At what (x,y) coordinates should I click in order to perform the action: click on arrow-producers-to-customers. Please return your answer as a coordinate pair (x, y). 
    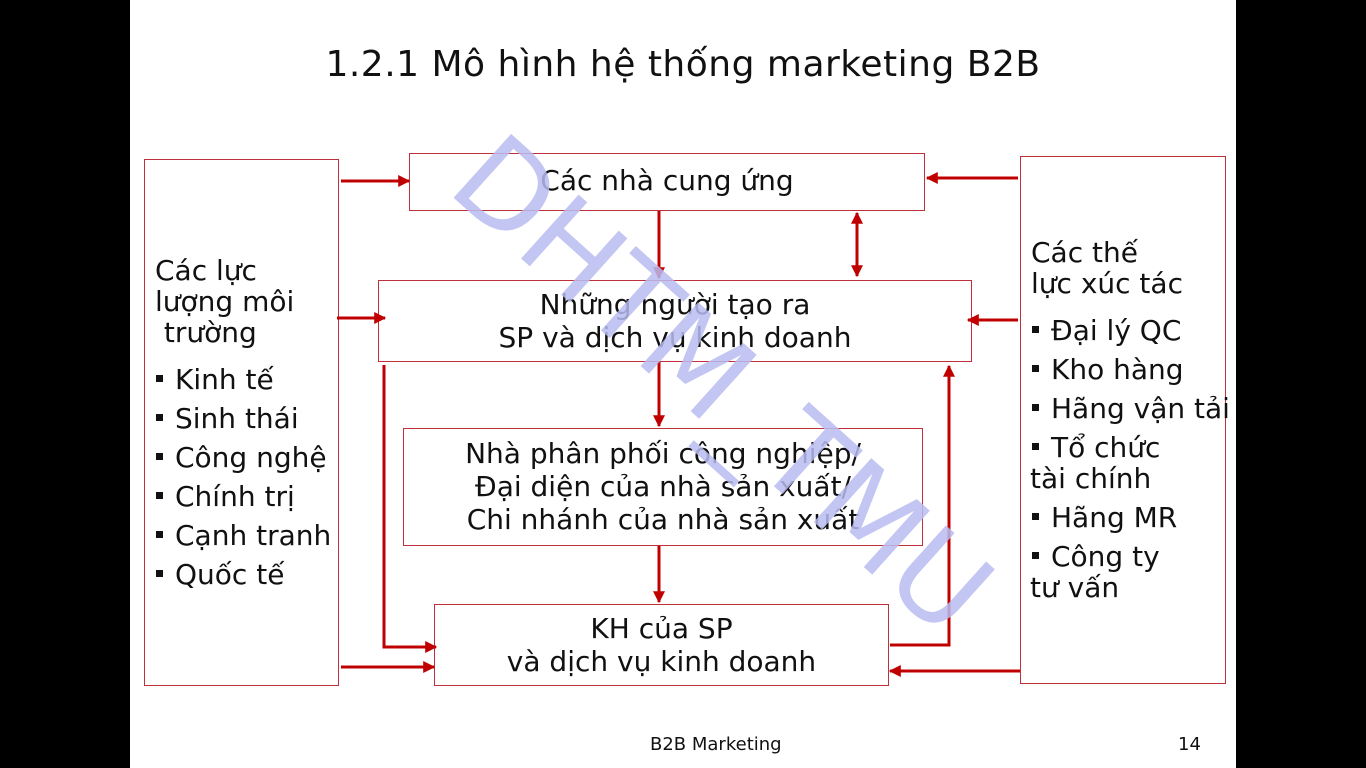
    Looking at the image, I should click on (410, 509).